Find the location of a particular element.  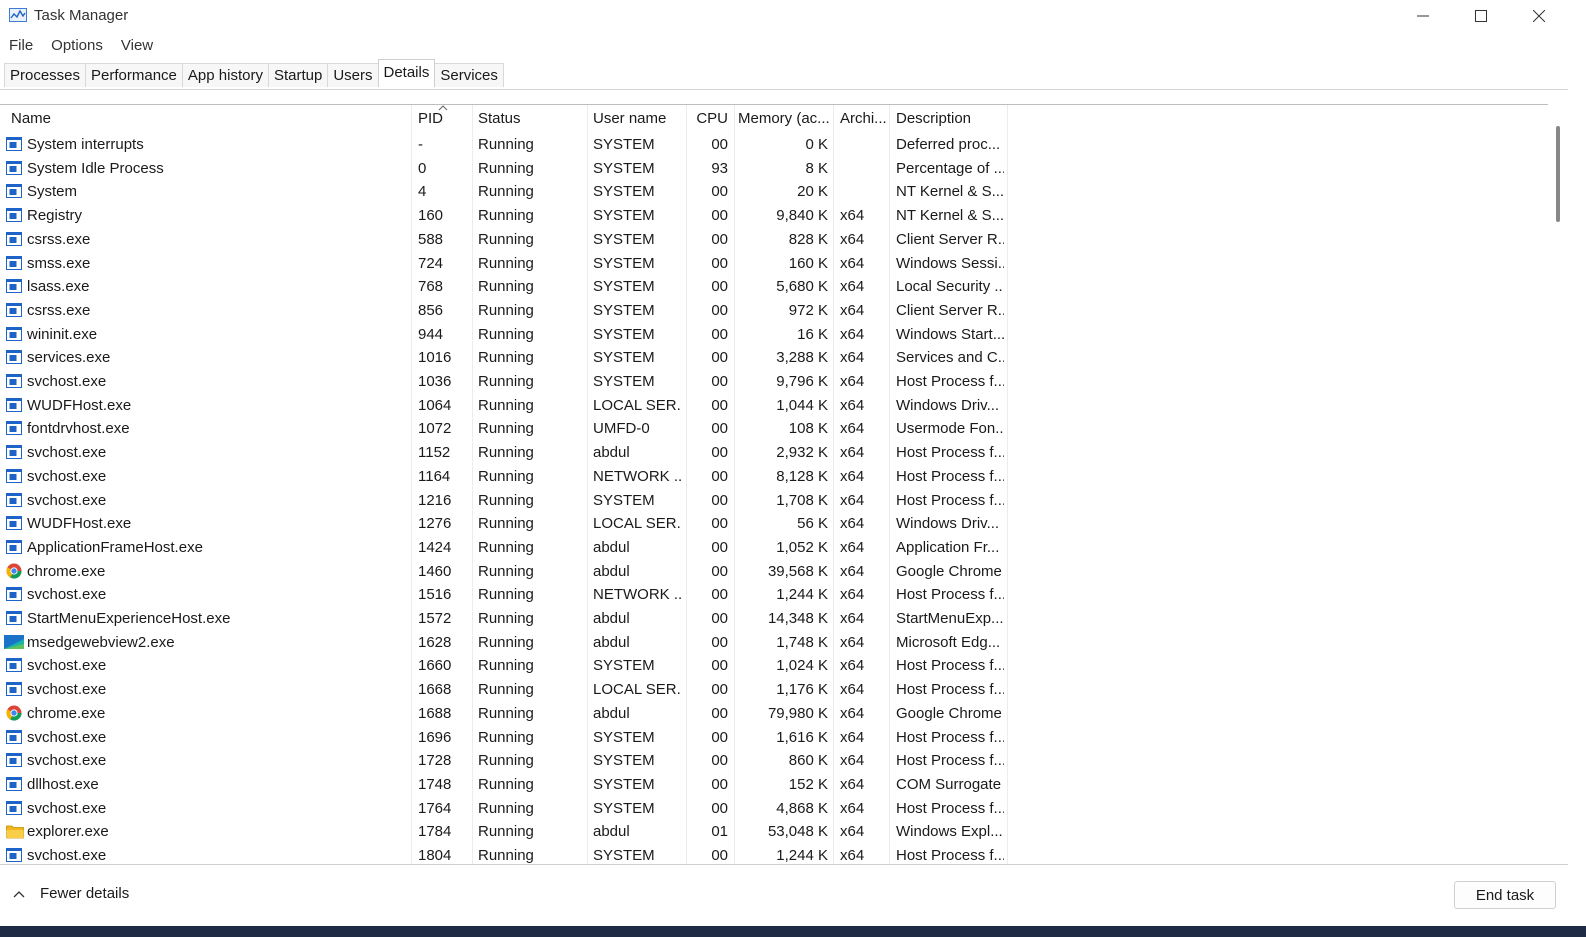

header-col-status: Status is located at coordinates (530, 118).